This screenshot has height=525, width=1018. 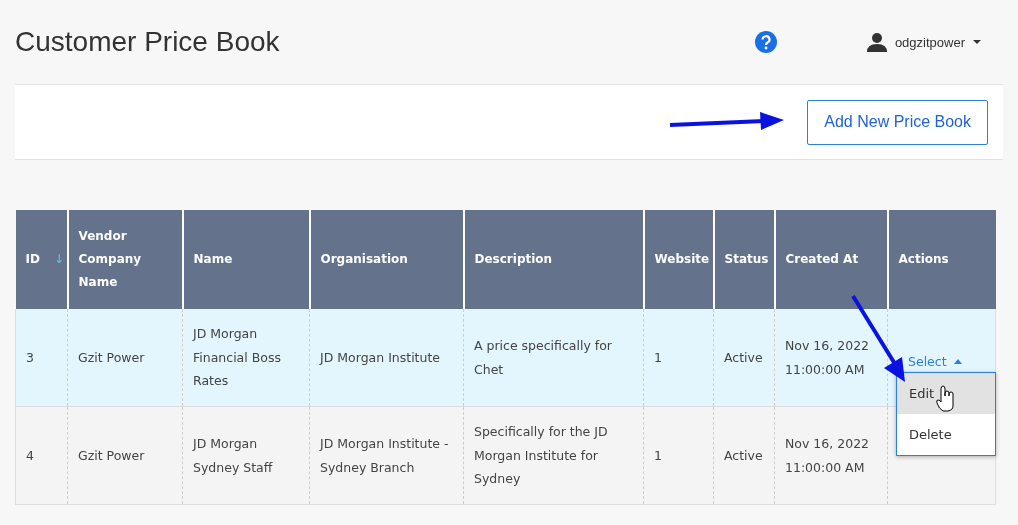 I want to click on menu-item: Edit, so click(x=946, y=393).